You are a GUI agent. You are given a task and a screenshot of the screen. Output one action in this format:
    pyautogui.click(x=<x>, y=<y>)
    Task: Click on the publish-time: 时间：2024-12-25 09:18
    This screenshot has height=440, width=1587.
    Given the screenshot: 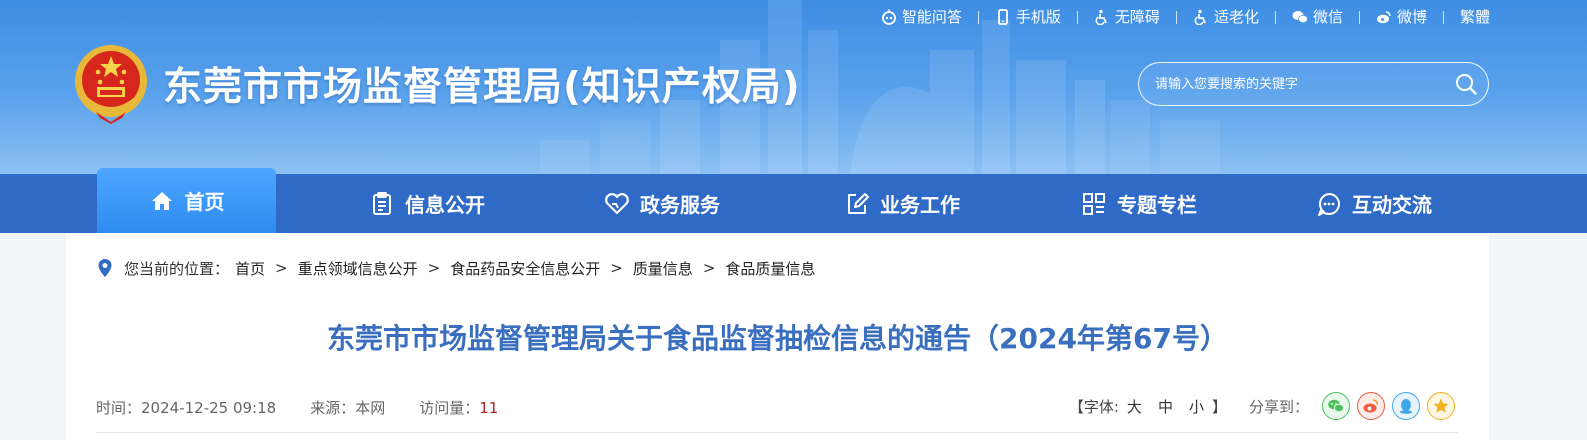 What is the action you would take?
    pyautogui.click(x=186, y=407)
    